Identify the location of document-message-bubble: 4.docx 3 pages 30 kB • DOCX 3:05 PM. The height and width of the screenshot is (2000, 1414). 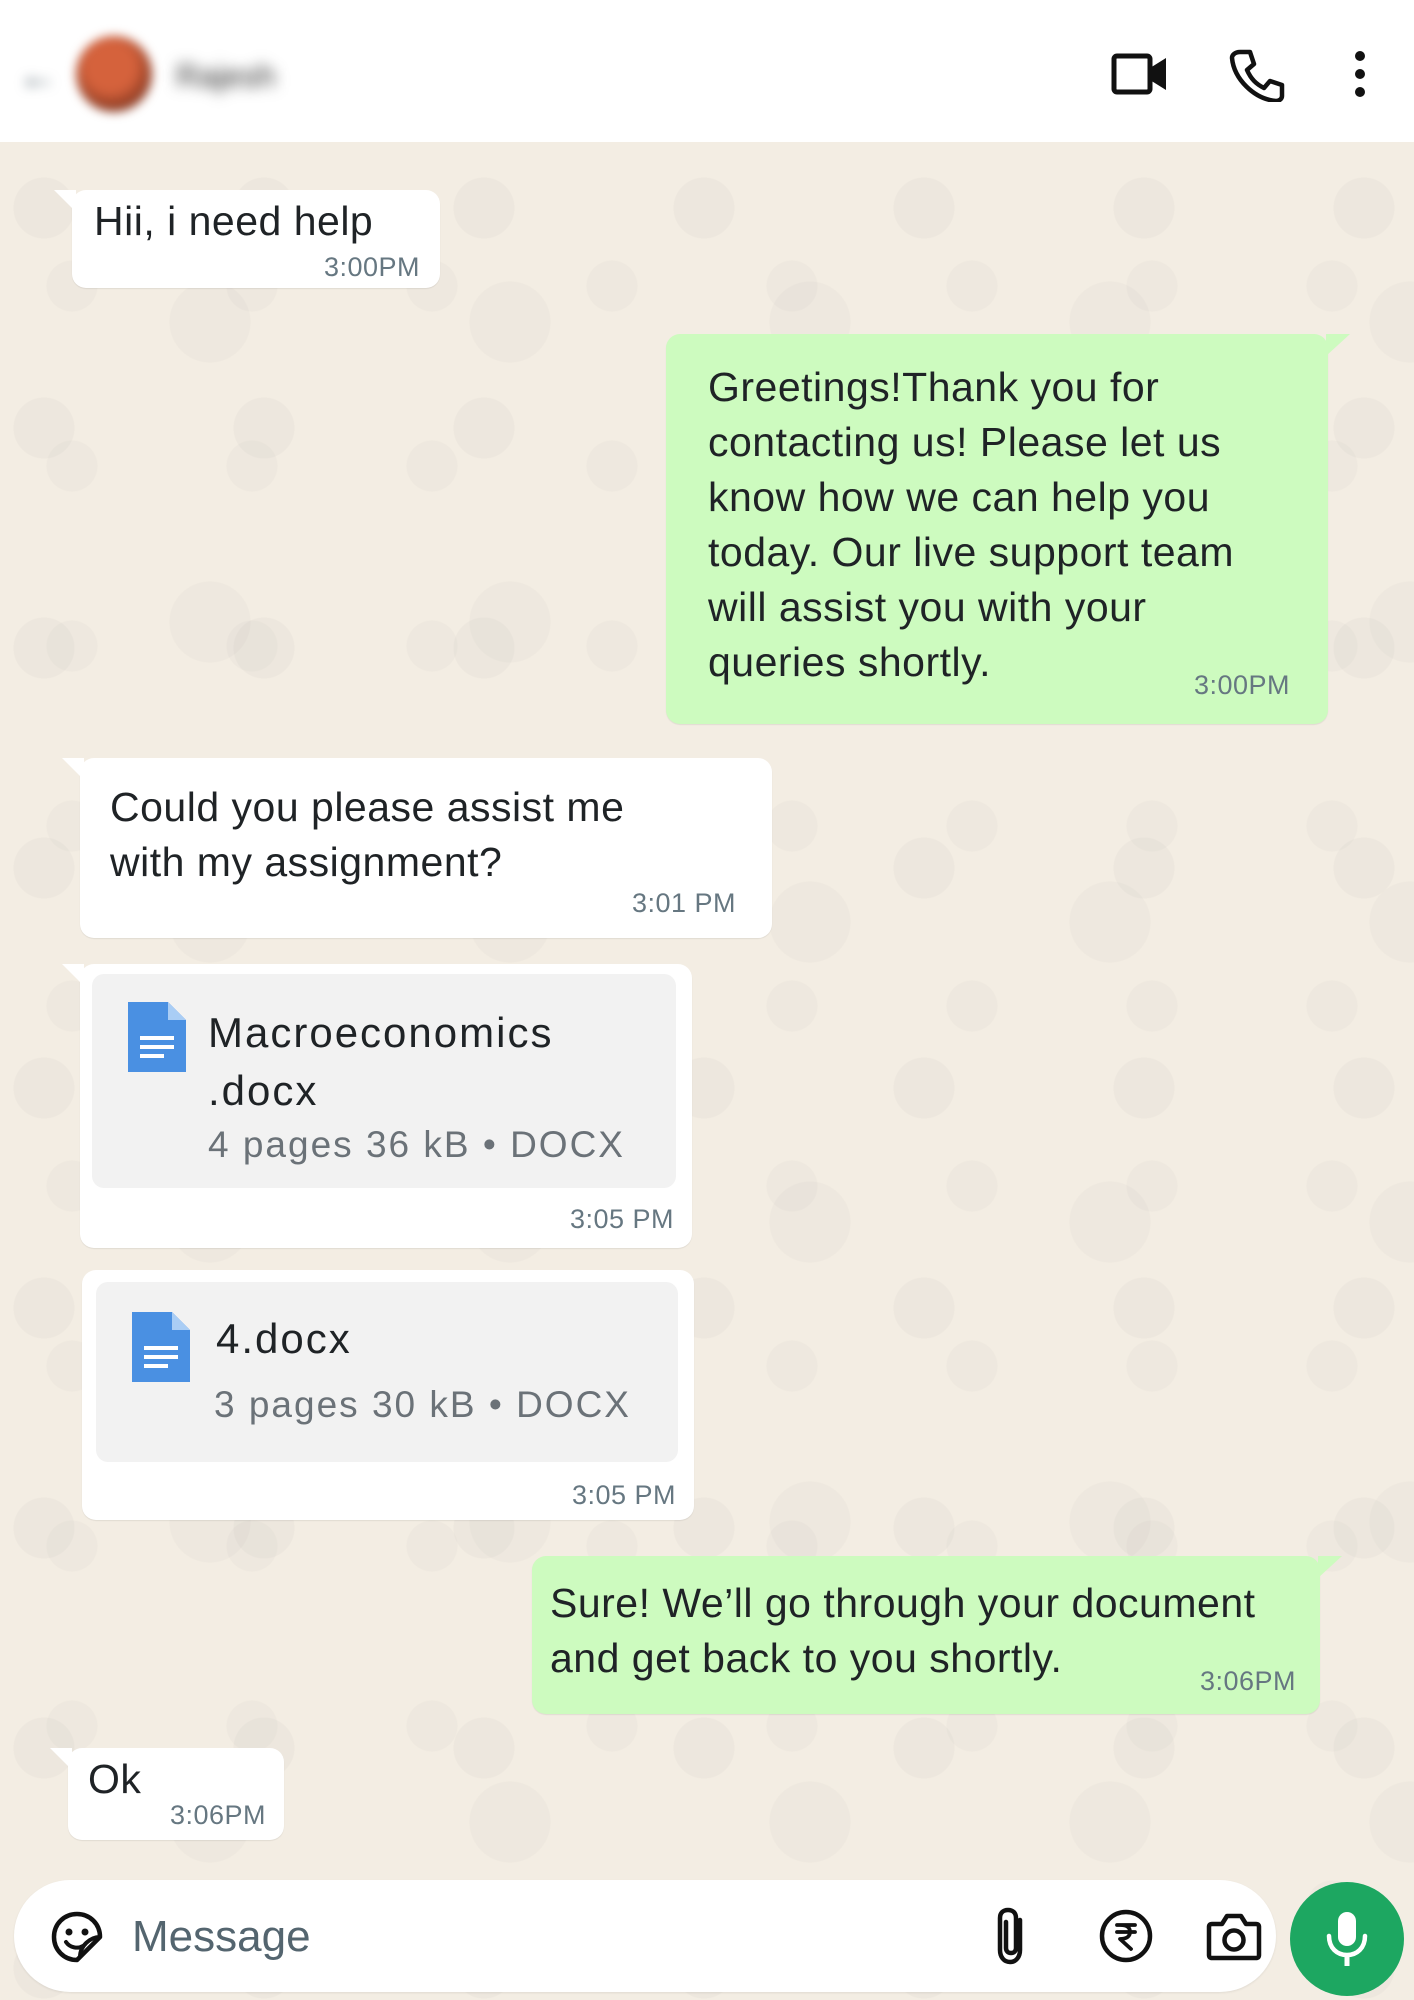
(388, 1395).